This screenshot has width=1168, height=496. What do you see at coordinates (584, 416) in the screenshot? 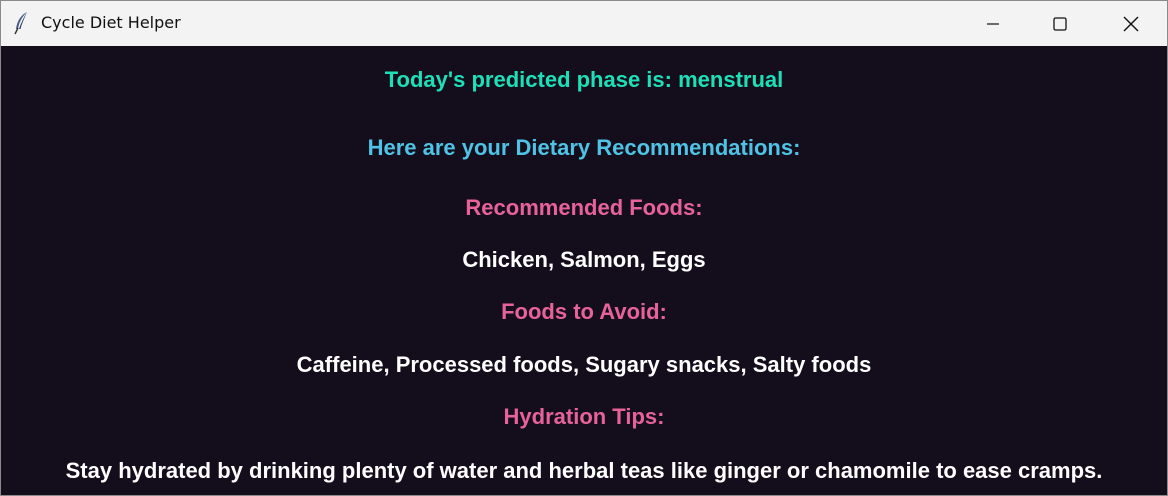
I see `hydration-tips-heading: Hydration Tips:` at bounding box center [584, 416].